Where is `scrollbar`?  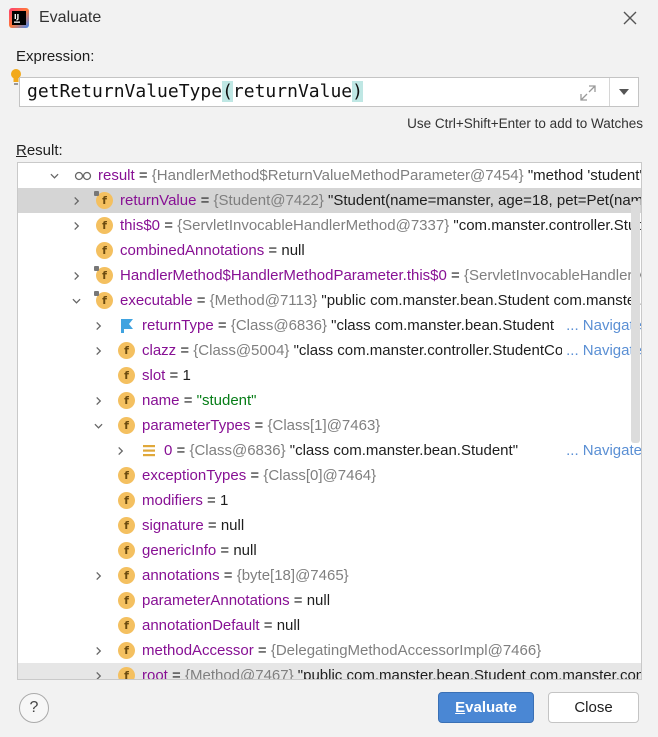
scrollbar is located at coordinates (635, 322).